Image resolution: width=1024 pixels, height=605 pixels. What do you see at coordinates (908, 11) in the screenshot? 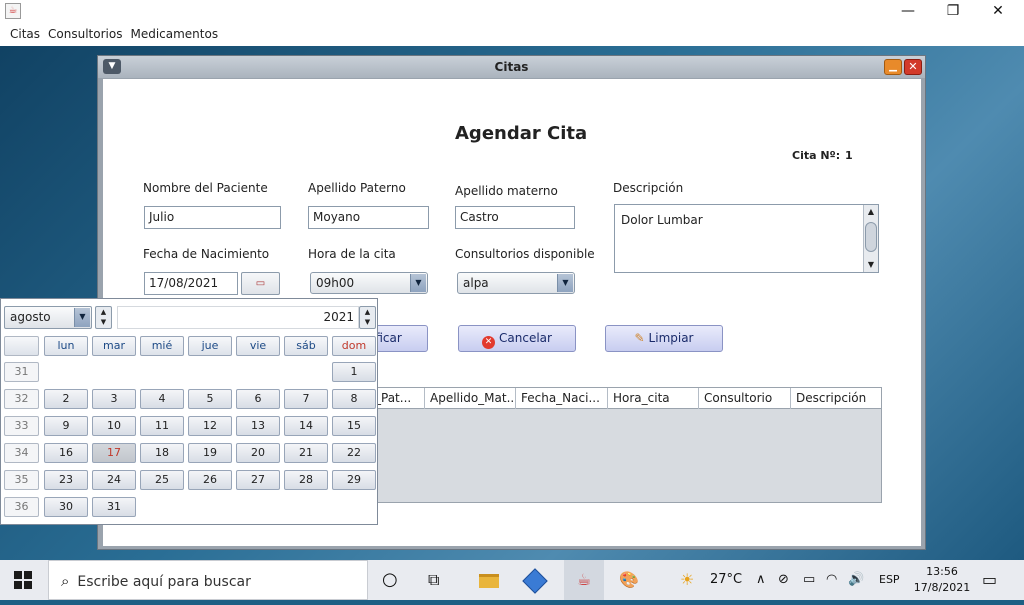
I see `minimize-button: —` at bounding box center [908, 11].